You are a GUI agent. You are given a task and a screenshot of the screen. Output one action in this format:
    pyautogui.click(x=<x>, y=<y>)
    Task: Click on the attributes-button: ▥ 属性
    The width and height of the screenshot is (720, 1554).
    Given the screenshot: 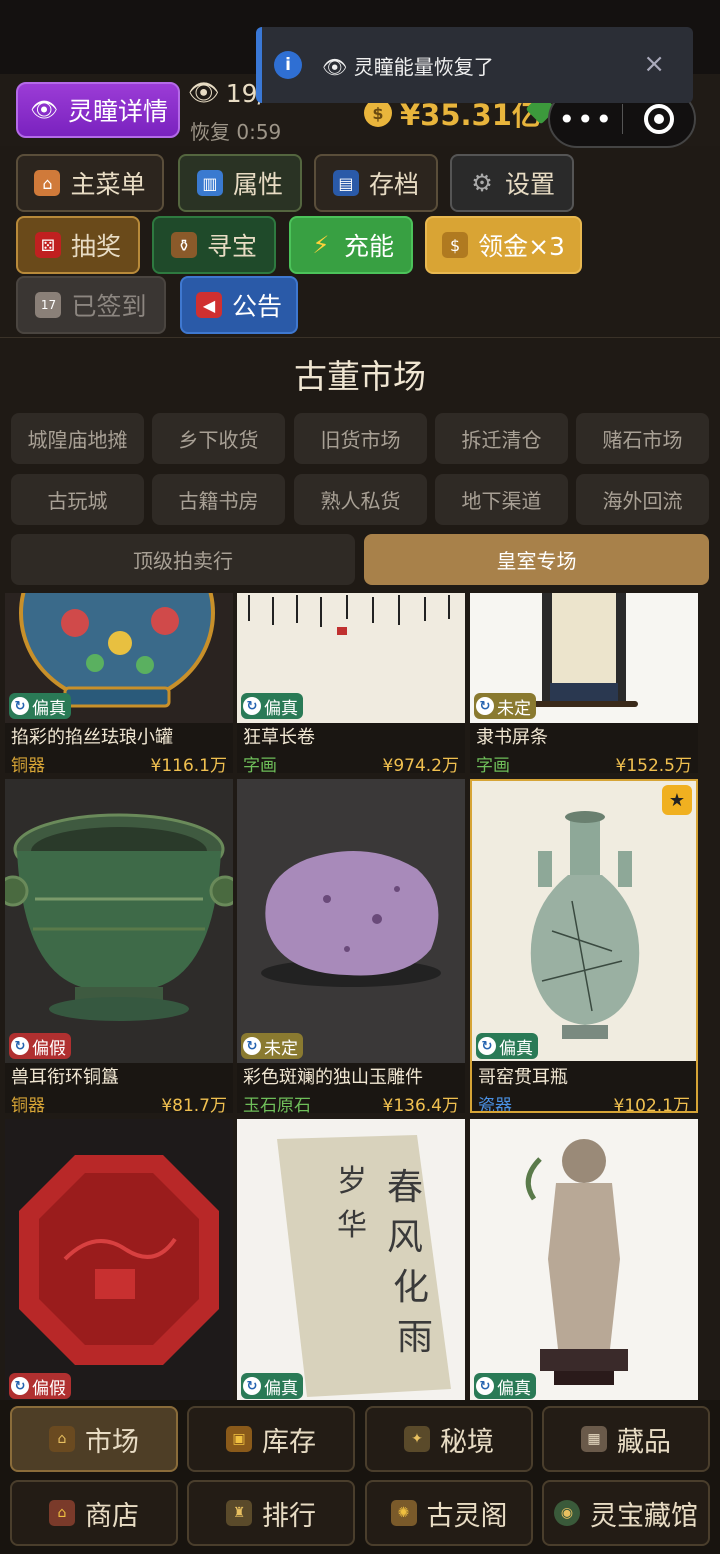 What is the action you would take?
    pyautogui.click(x=240, y=183)
    